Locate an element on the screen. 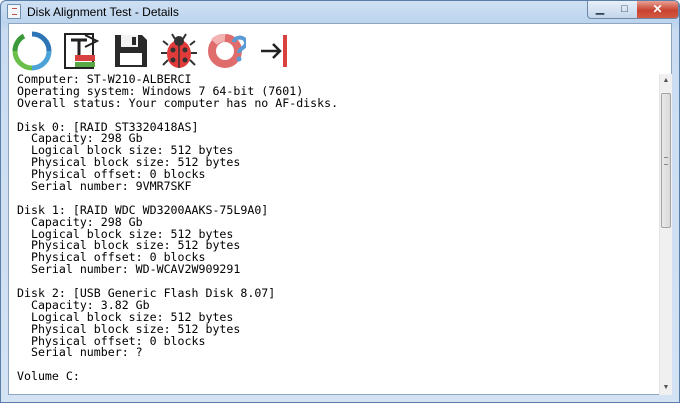  text-report-button is located at coordinates (81, 51).